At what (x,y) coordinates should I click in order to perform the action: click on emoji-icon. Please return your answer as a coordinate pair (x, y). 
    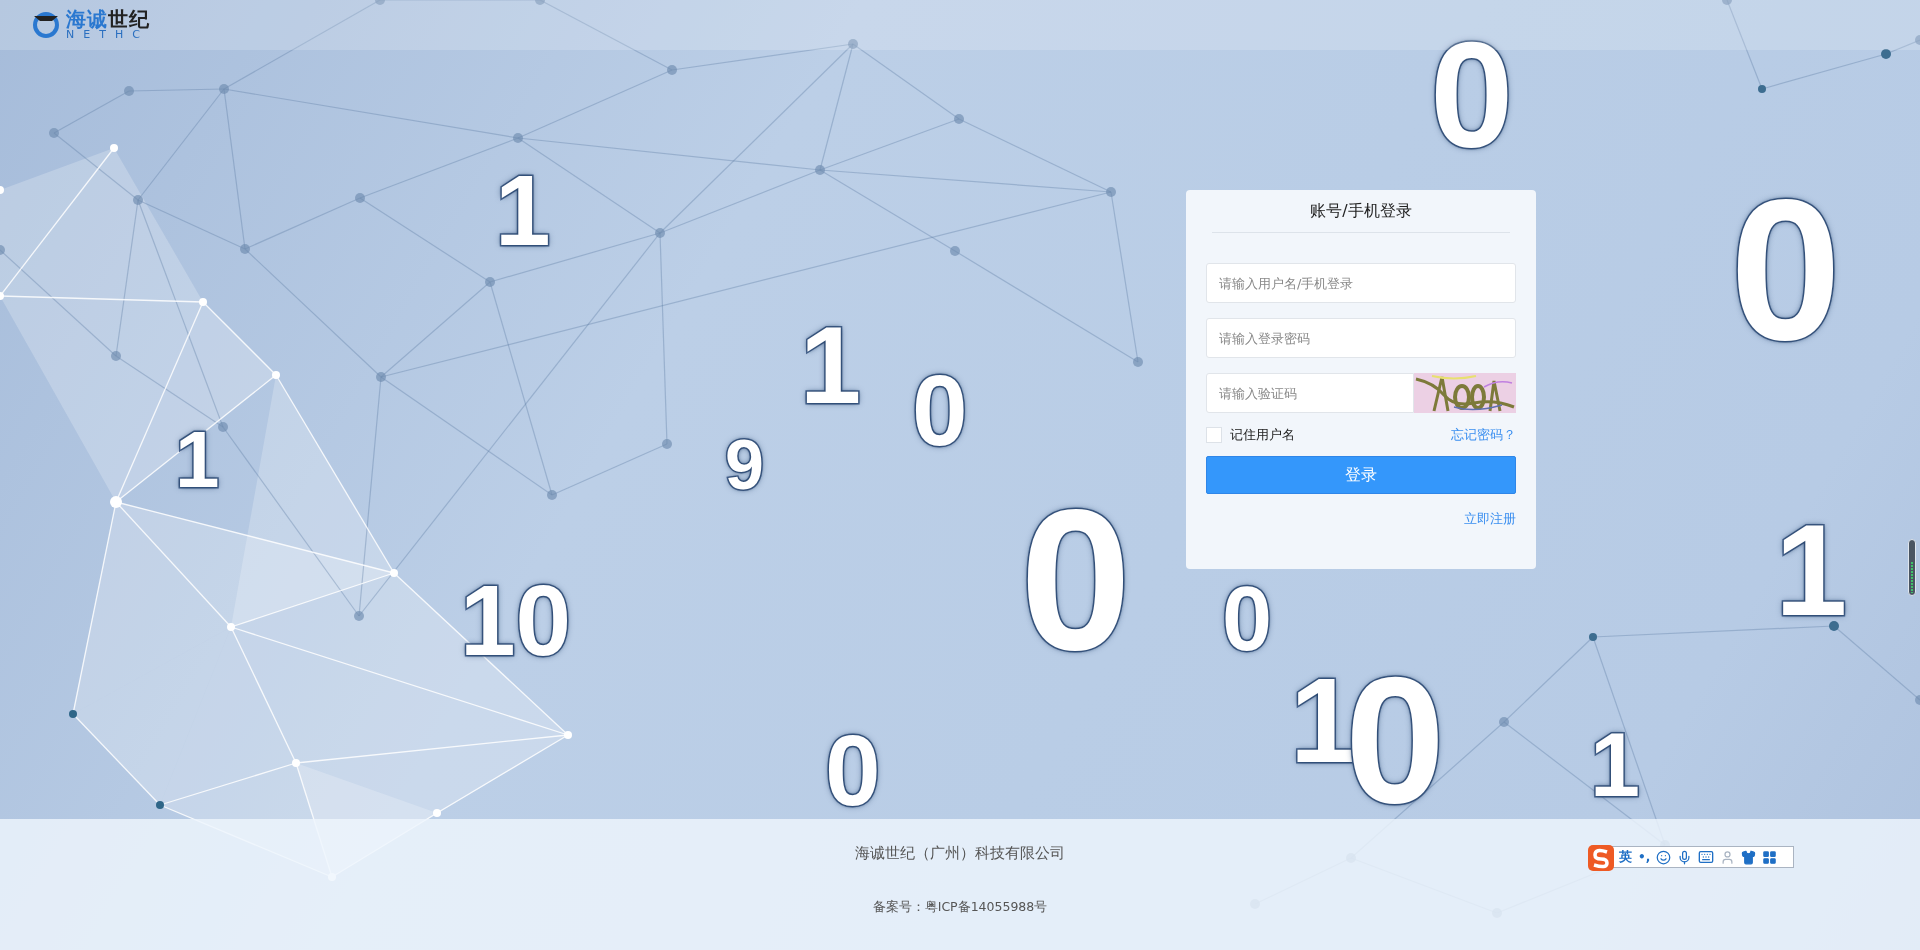
    Looking at the image, I should click on (1664, 857).